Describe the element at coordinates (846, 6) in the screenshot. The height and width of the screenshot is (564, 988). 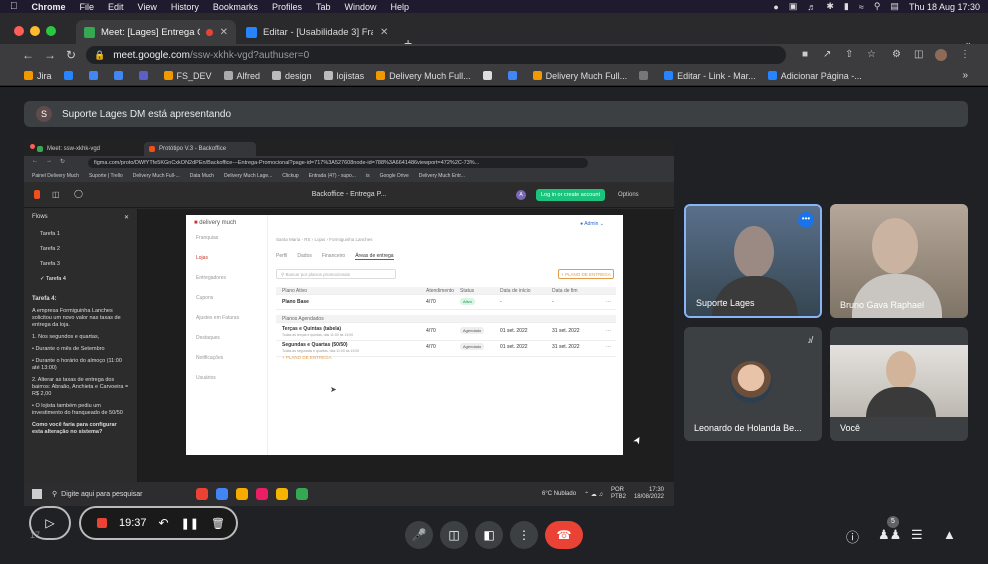
I see `battery-icon: ▮` at that location.